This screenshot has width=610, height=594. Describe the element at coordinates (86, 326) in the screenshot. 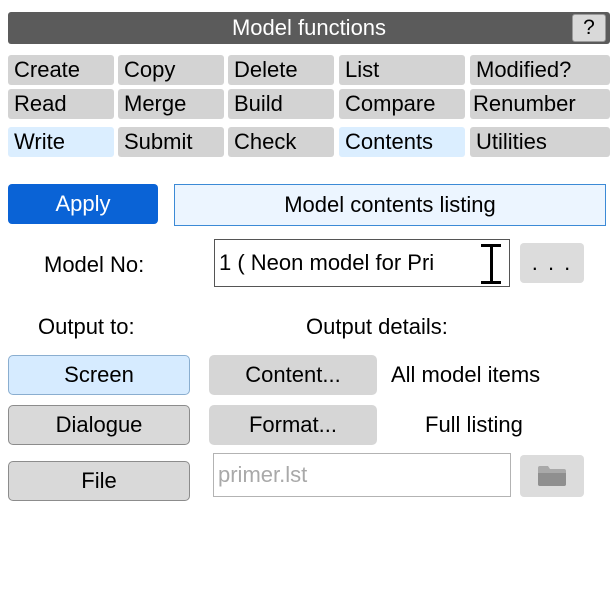

I see `output-to-label: Output to:` at that location.